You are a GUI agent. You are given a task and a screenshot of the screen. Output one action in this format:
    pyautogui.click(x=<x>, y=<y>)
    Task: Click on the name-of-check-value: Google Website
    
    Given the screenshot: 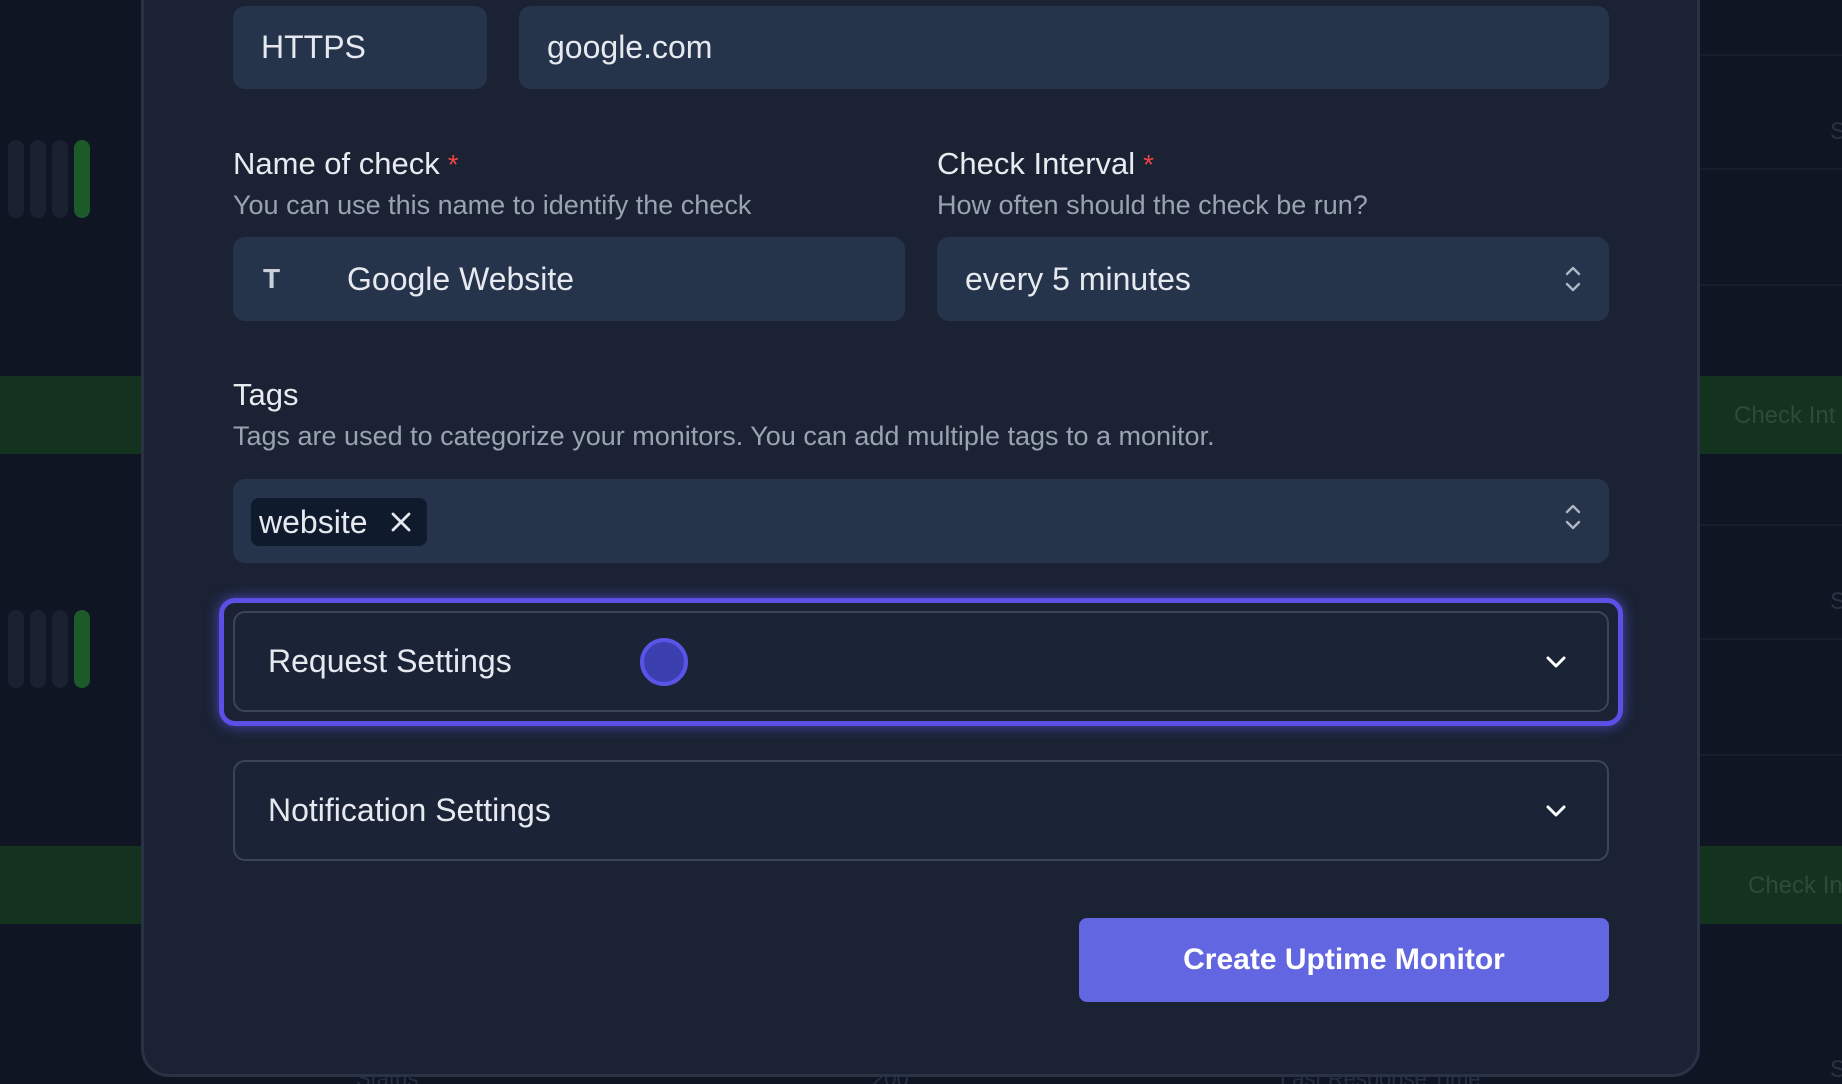 What is the action you would take?
    pyautogui.click(x=461, y=278)
    